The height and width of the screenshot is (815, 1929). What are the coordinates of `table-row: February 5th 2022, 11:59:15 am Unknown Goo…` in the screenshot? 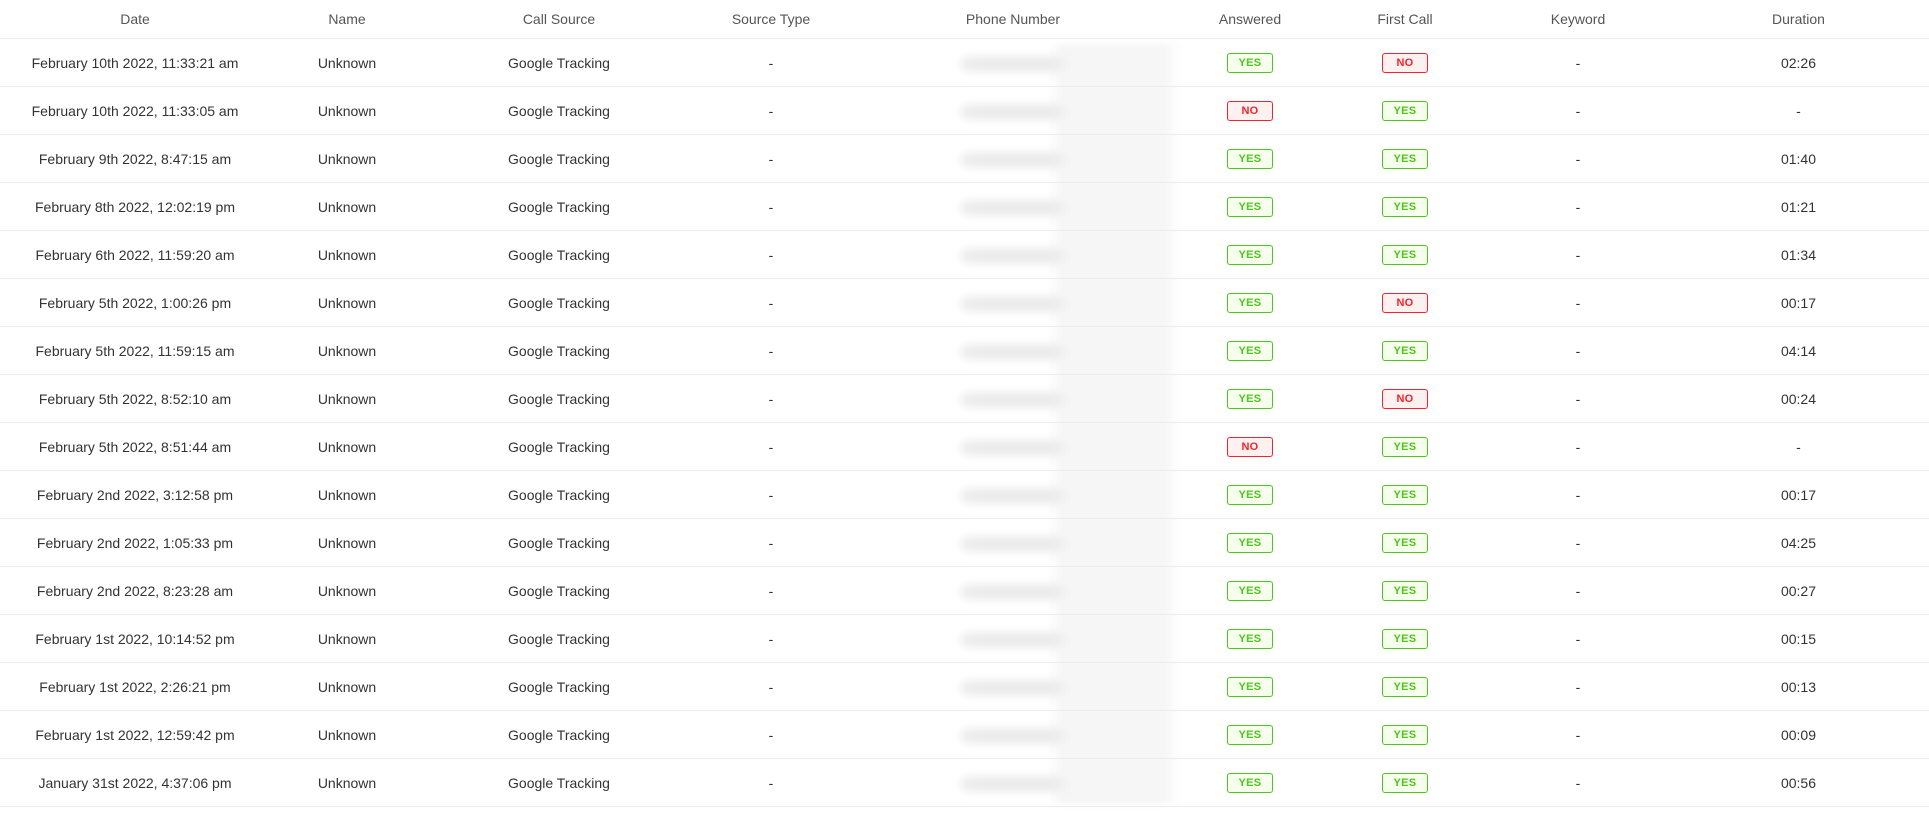 It's located at (964, 350).